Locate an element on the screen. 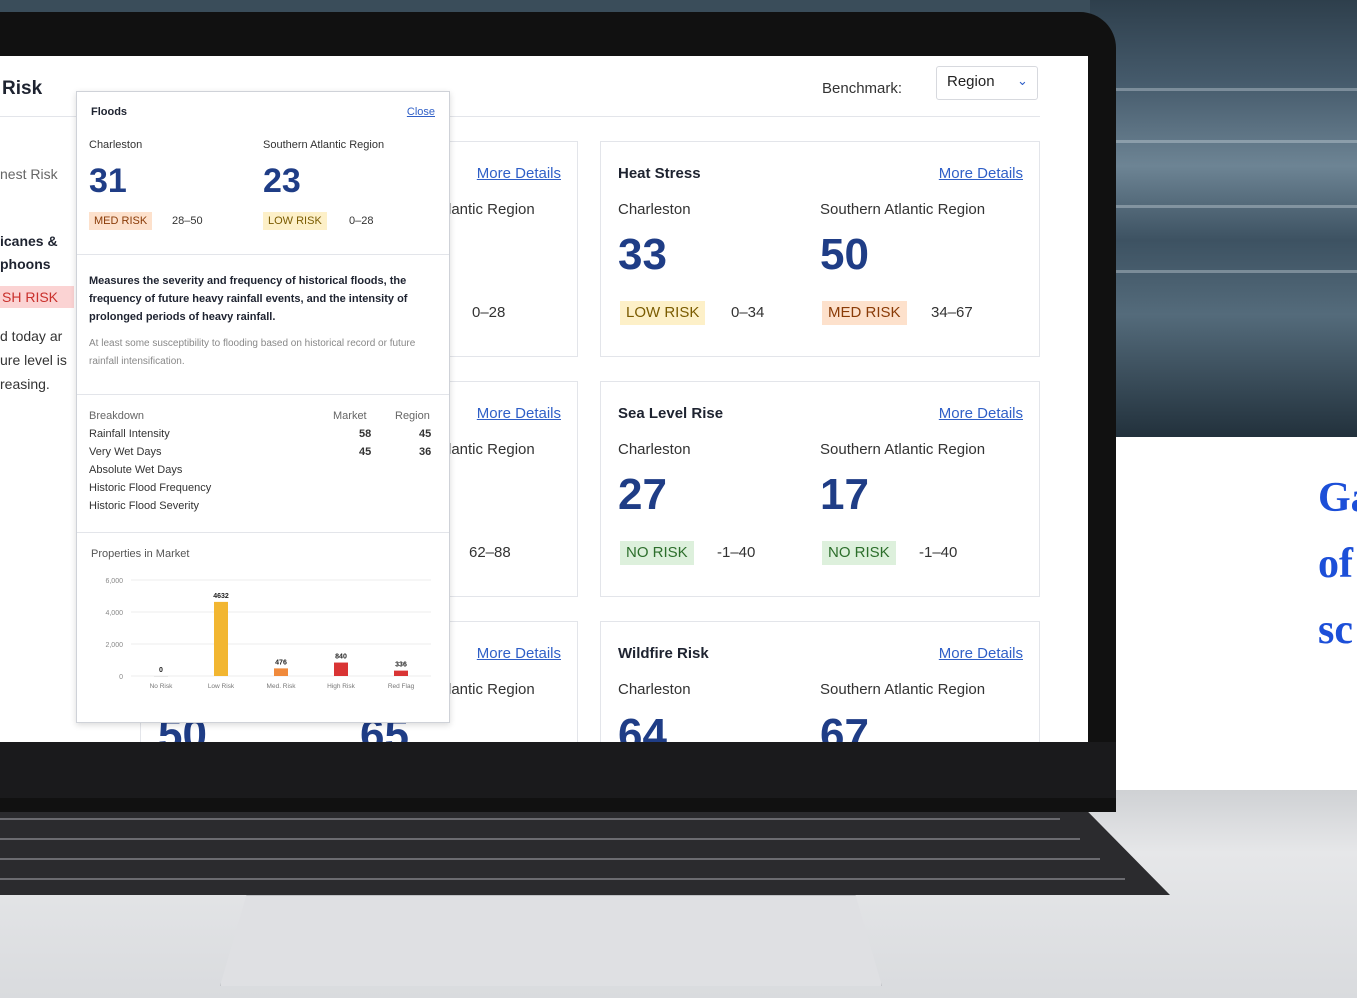  region-risk-badge: NO RISK is located at coordinates (859, 553).